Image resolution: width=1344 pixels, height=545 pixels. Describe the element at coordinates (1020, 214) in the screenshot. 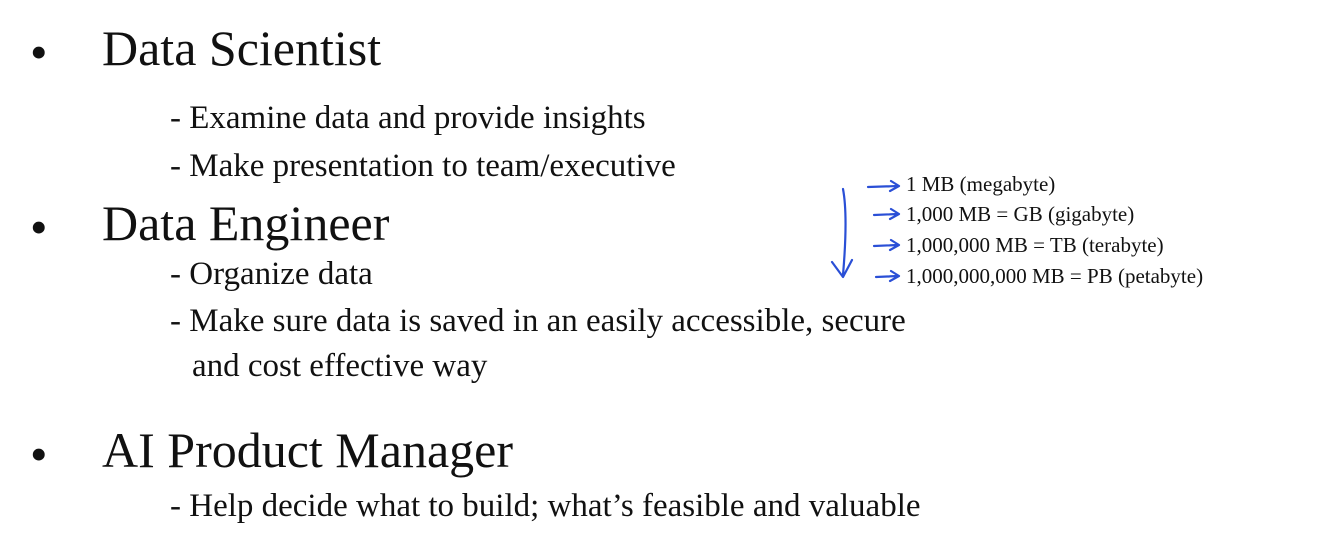

I see `annotation-line: 1,000 MB = GB (gigabyte)` at that location.